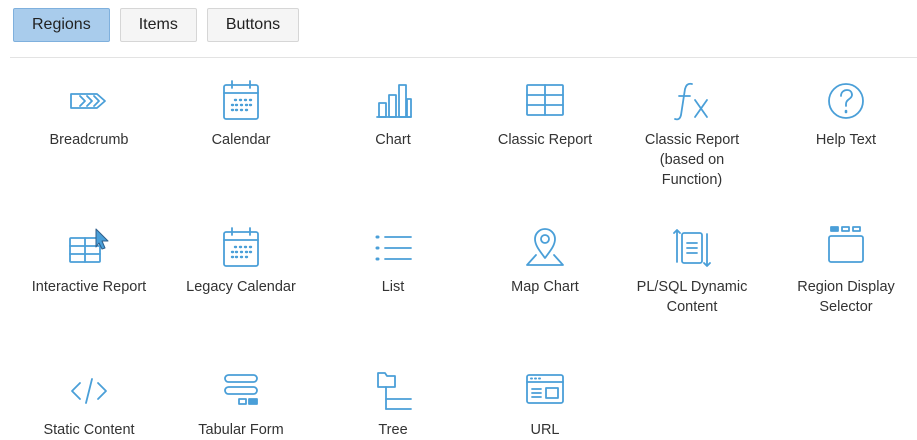  I want to click on region-tile-classic-report: Classic Report, so click(545, 112).